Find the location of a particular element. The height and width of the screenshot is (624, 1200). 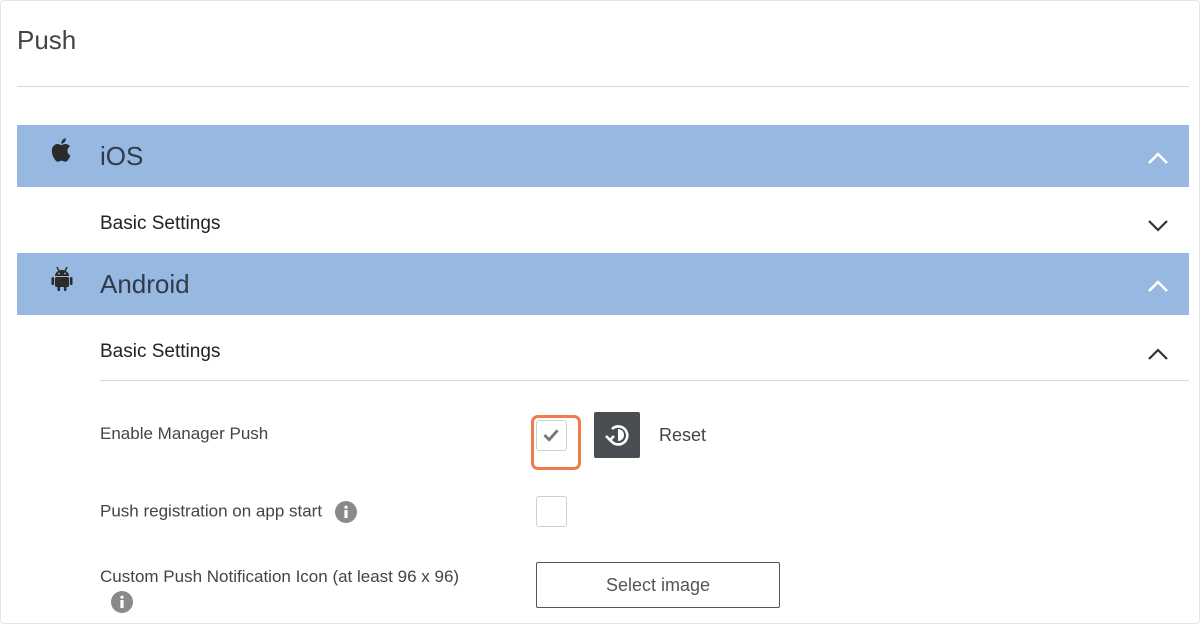

ios-basic-settings-header: Basic Settings is located at coordinates (644, 222).